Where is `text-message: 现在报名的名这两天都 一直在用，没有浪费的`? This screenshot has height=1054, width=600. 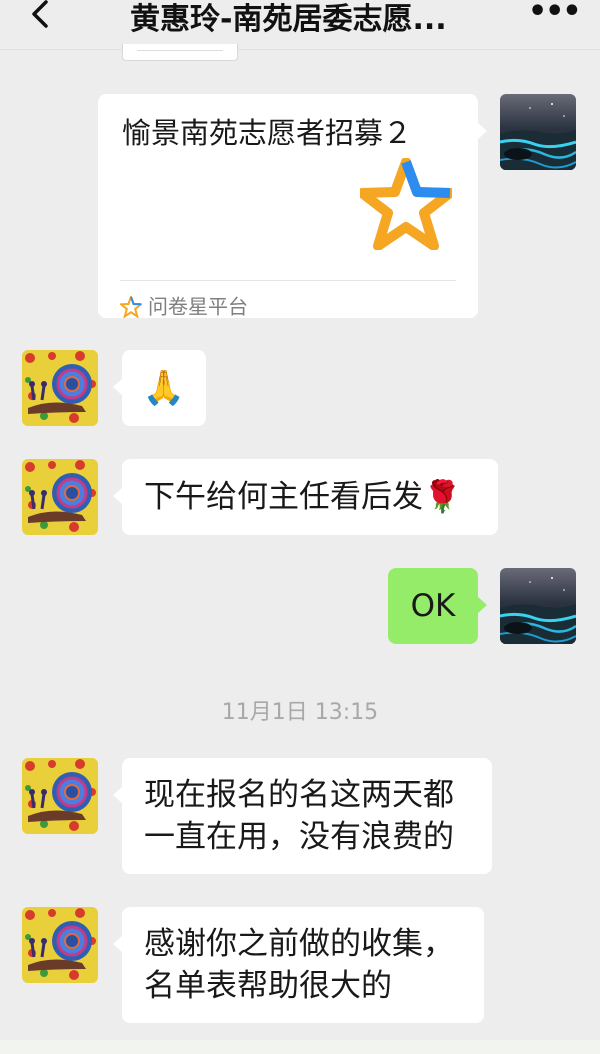
text-message: 现在报名的名这两天都 一直在用，没有浪费的 is located at coordinates (302, 816).